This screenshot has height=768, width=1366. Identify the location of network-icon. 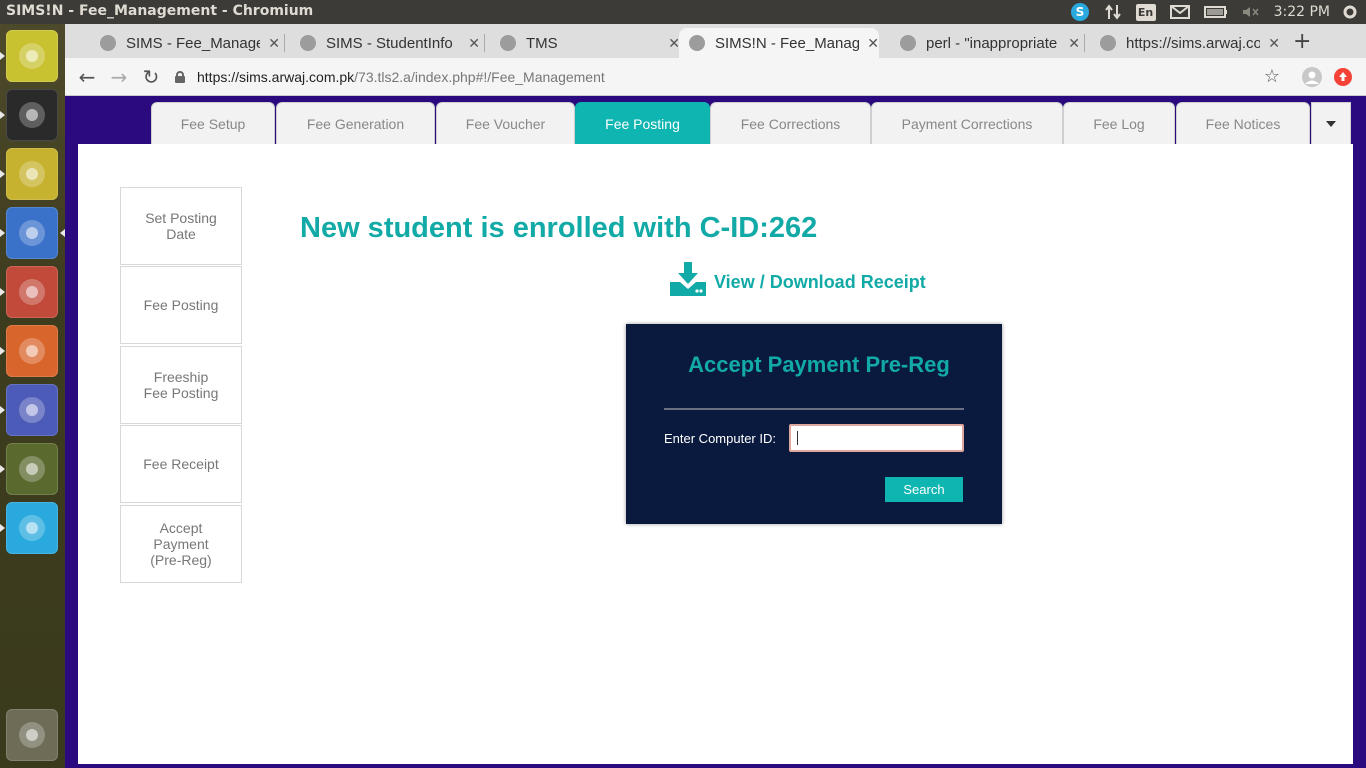
(1113, 12).